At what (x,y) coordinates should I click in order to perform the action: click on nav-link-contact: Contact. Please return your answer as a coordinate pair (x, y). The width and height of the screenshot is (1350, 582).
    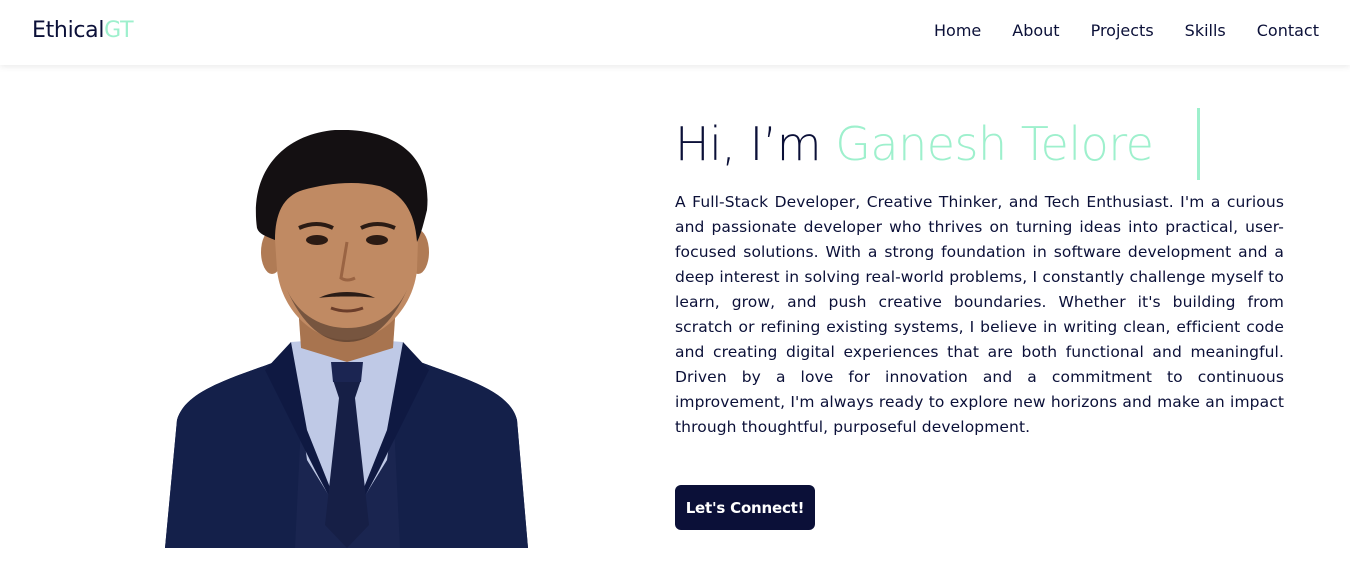
    Looking at the image, I should click on (1288, 30).